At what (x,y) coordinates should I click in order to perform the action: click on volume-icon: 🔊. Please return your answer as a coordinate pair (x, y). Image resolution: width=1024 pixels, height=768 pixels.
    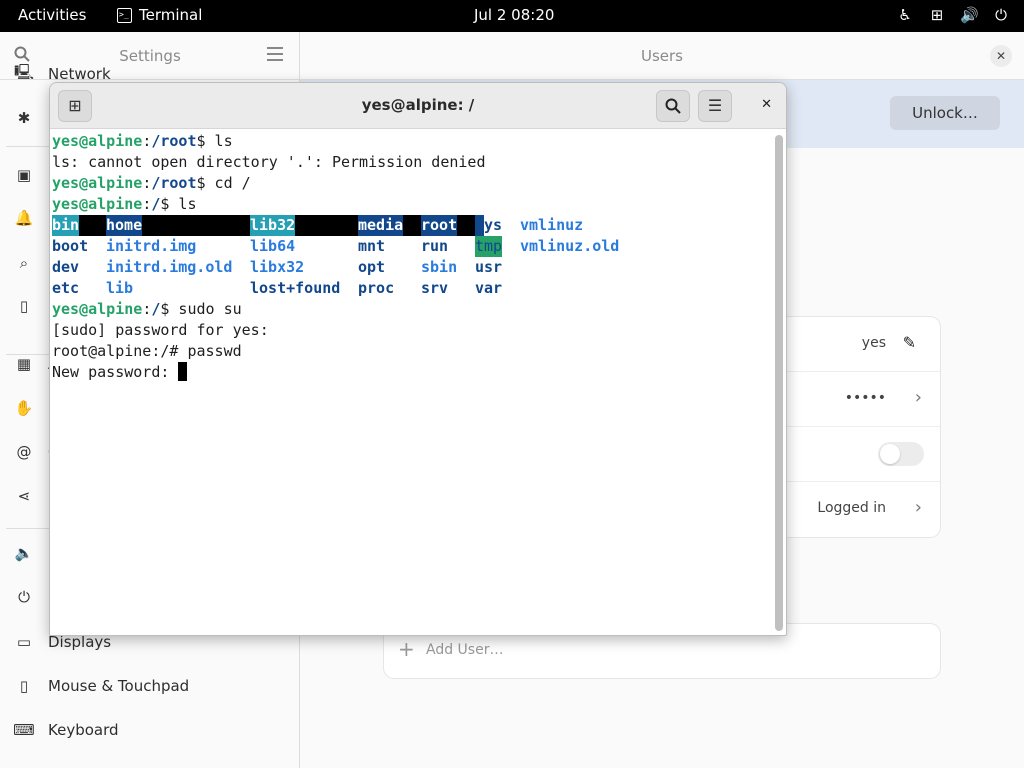
    Looking at the image, I should click on (969, 15).